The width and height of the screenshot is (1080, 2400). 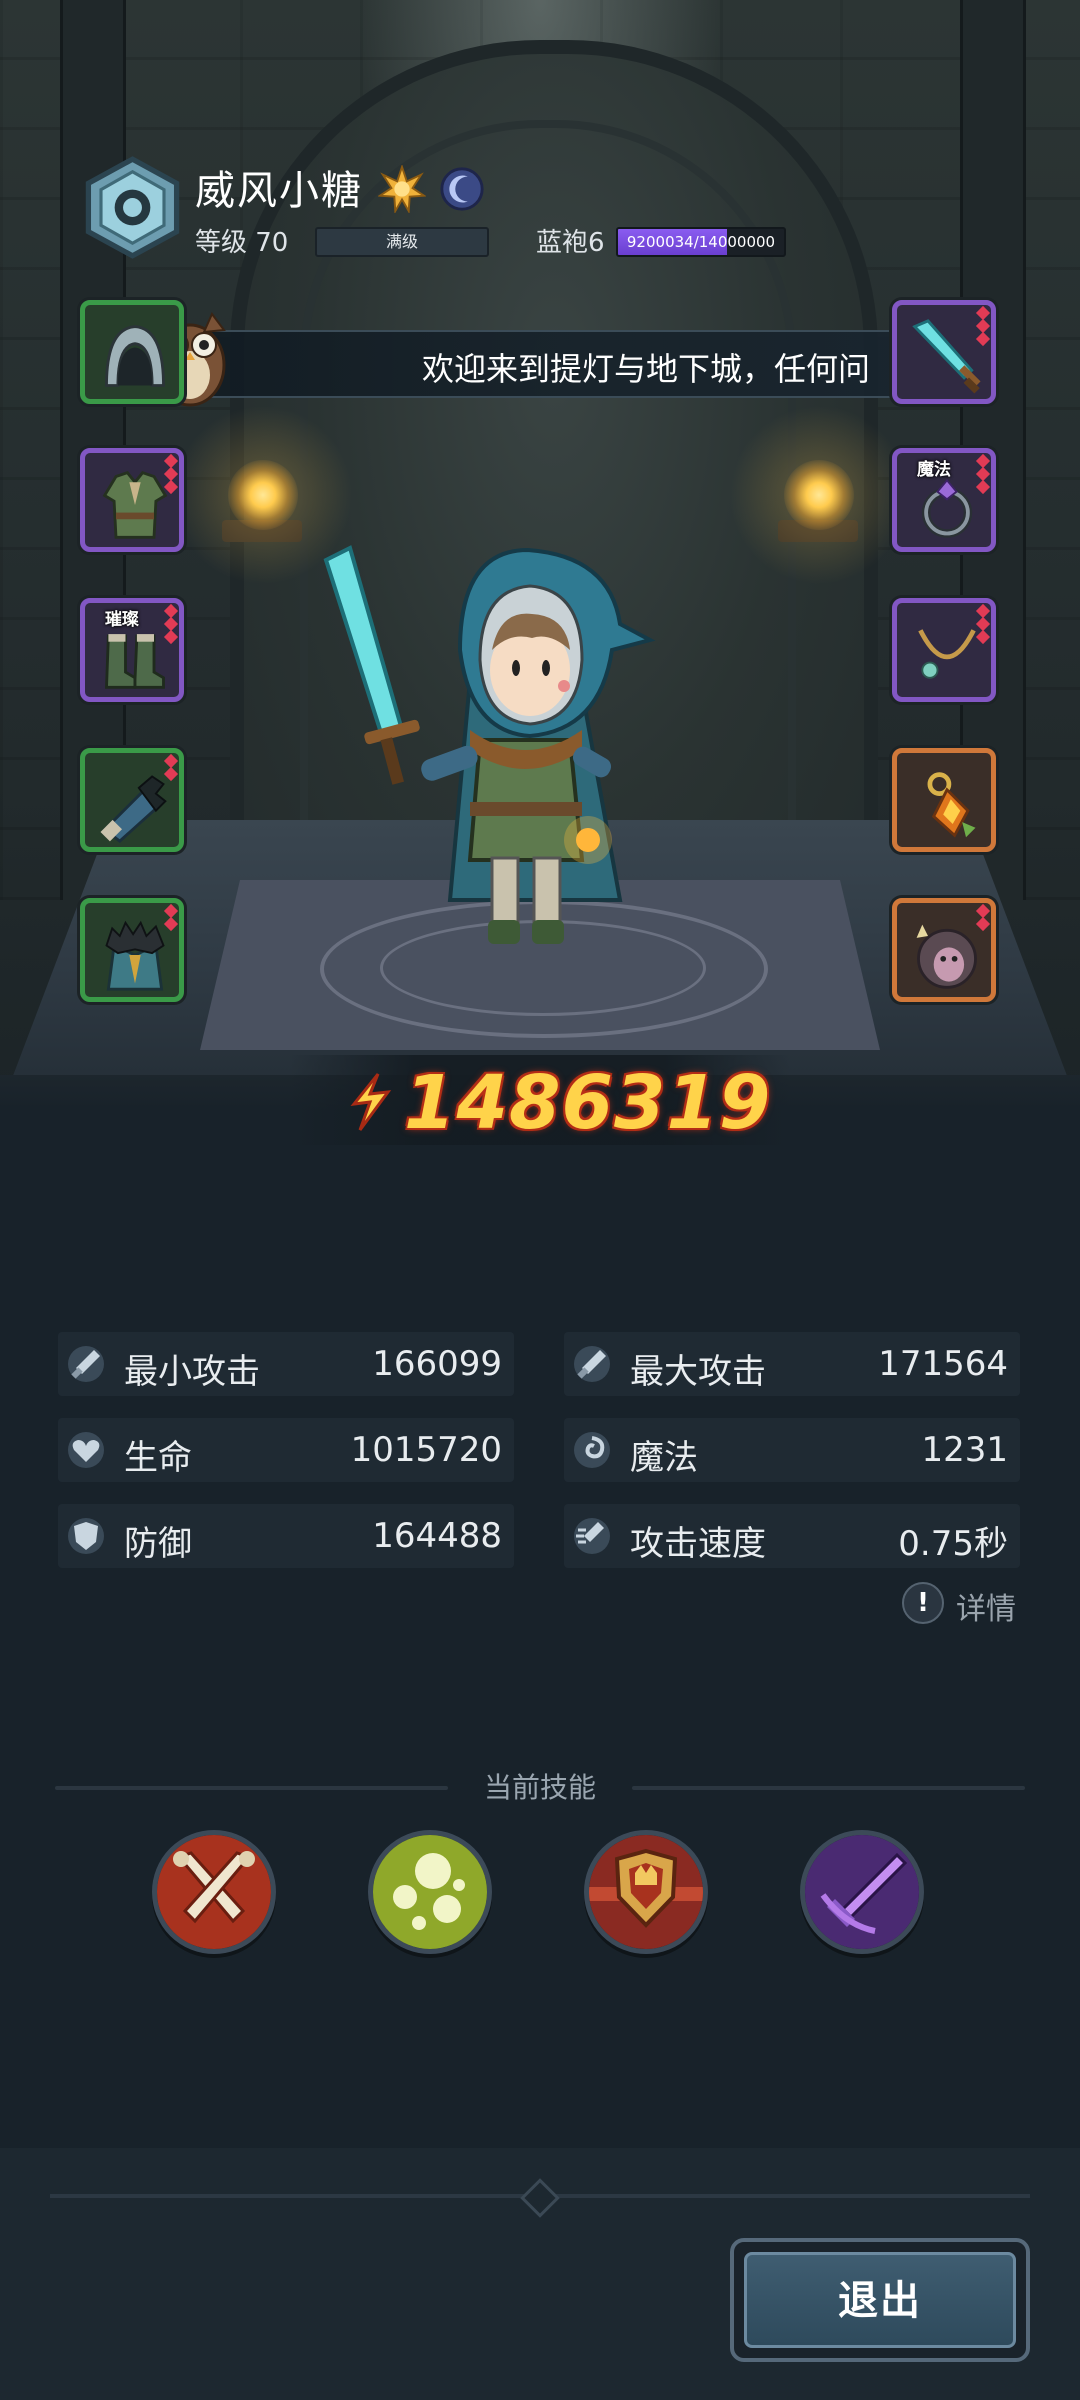 I want to click on lantern-charm-icon, so click(x=951, y=805).